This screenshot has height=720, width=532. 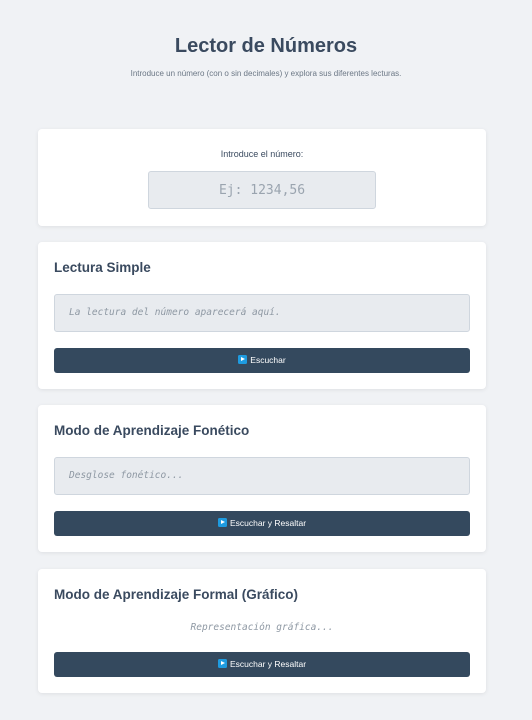 I want to click on listen-button: Escuchar, so click(x=262, y=360).